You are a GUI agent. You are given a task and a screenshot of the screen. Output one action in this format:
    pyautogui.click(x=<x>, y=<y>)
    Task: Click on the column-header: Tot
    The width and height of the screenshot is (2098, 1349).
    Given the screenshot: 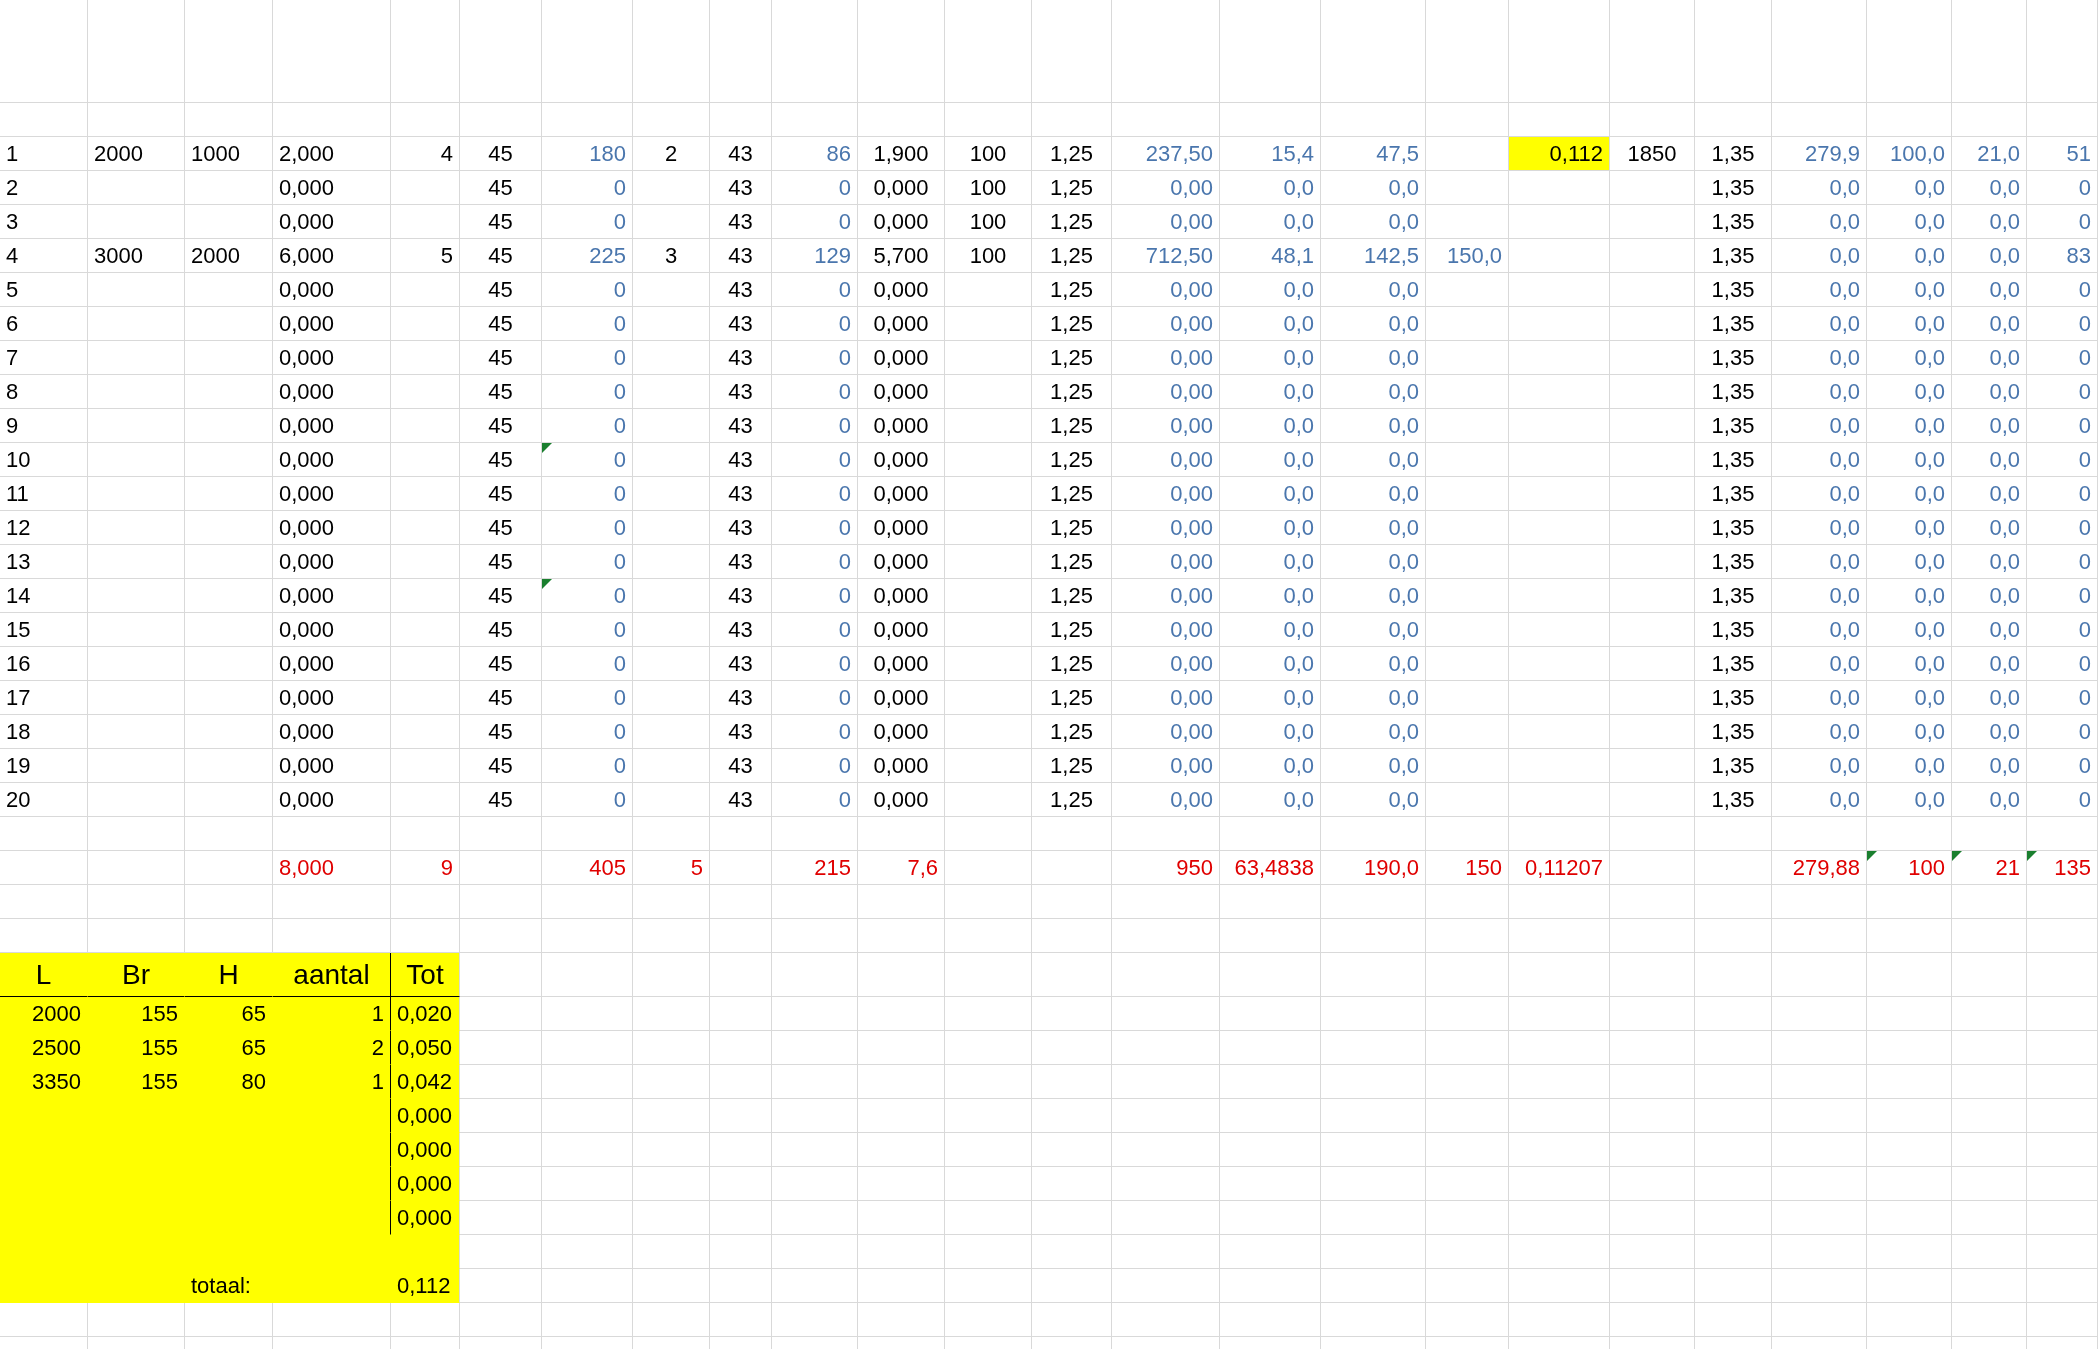 What is the action you would take?
    pyautogui.click(x=425, y=975)
    